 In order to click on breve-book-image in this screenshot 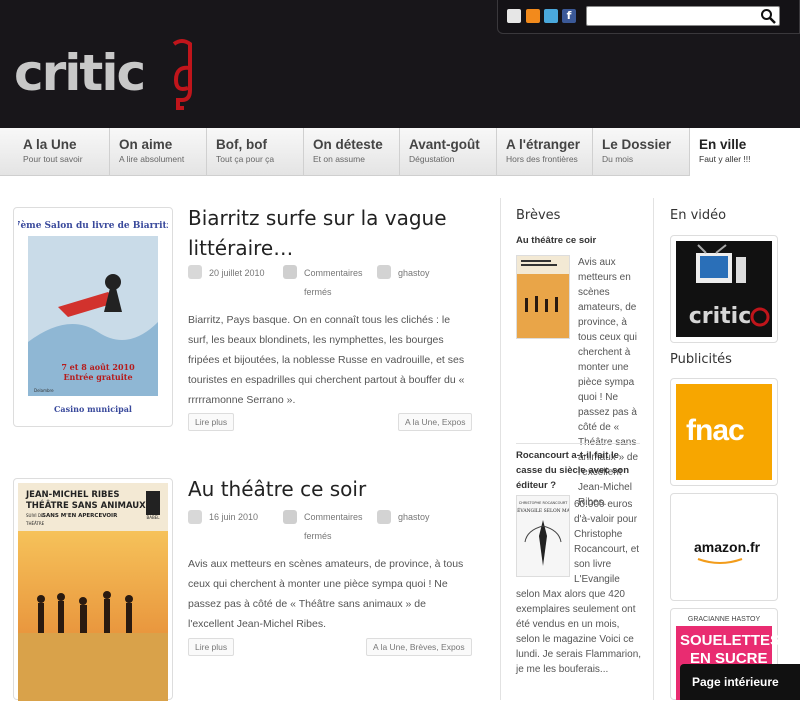, I will do `click(543, 297)`.